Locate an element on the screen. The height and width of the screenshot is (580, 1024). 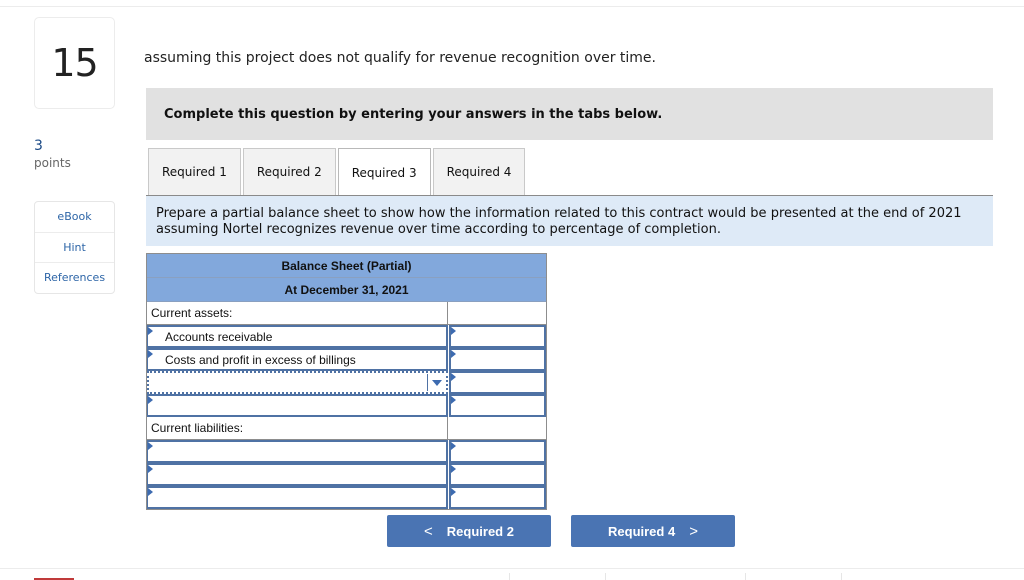
previous-button-label: Required 2 is located at coordinates (480, 531).